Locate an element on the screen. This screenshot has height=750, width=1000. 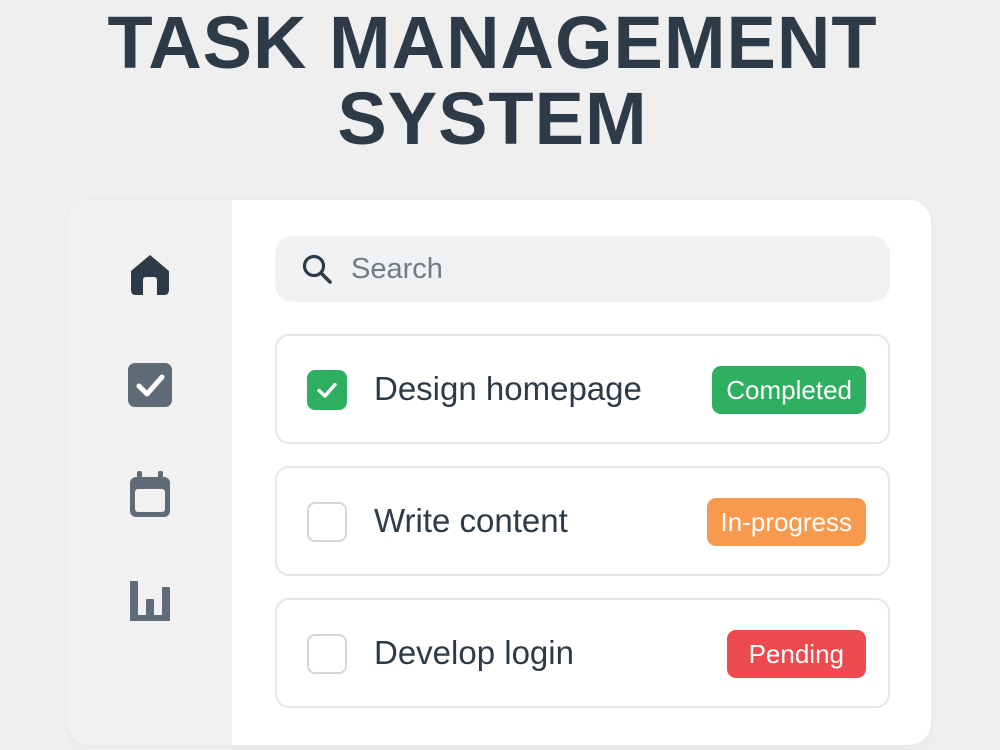
task-item: Write content In-progress is located at coordinates (582, 521).